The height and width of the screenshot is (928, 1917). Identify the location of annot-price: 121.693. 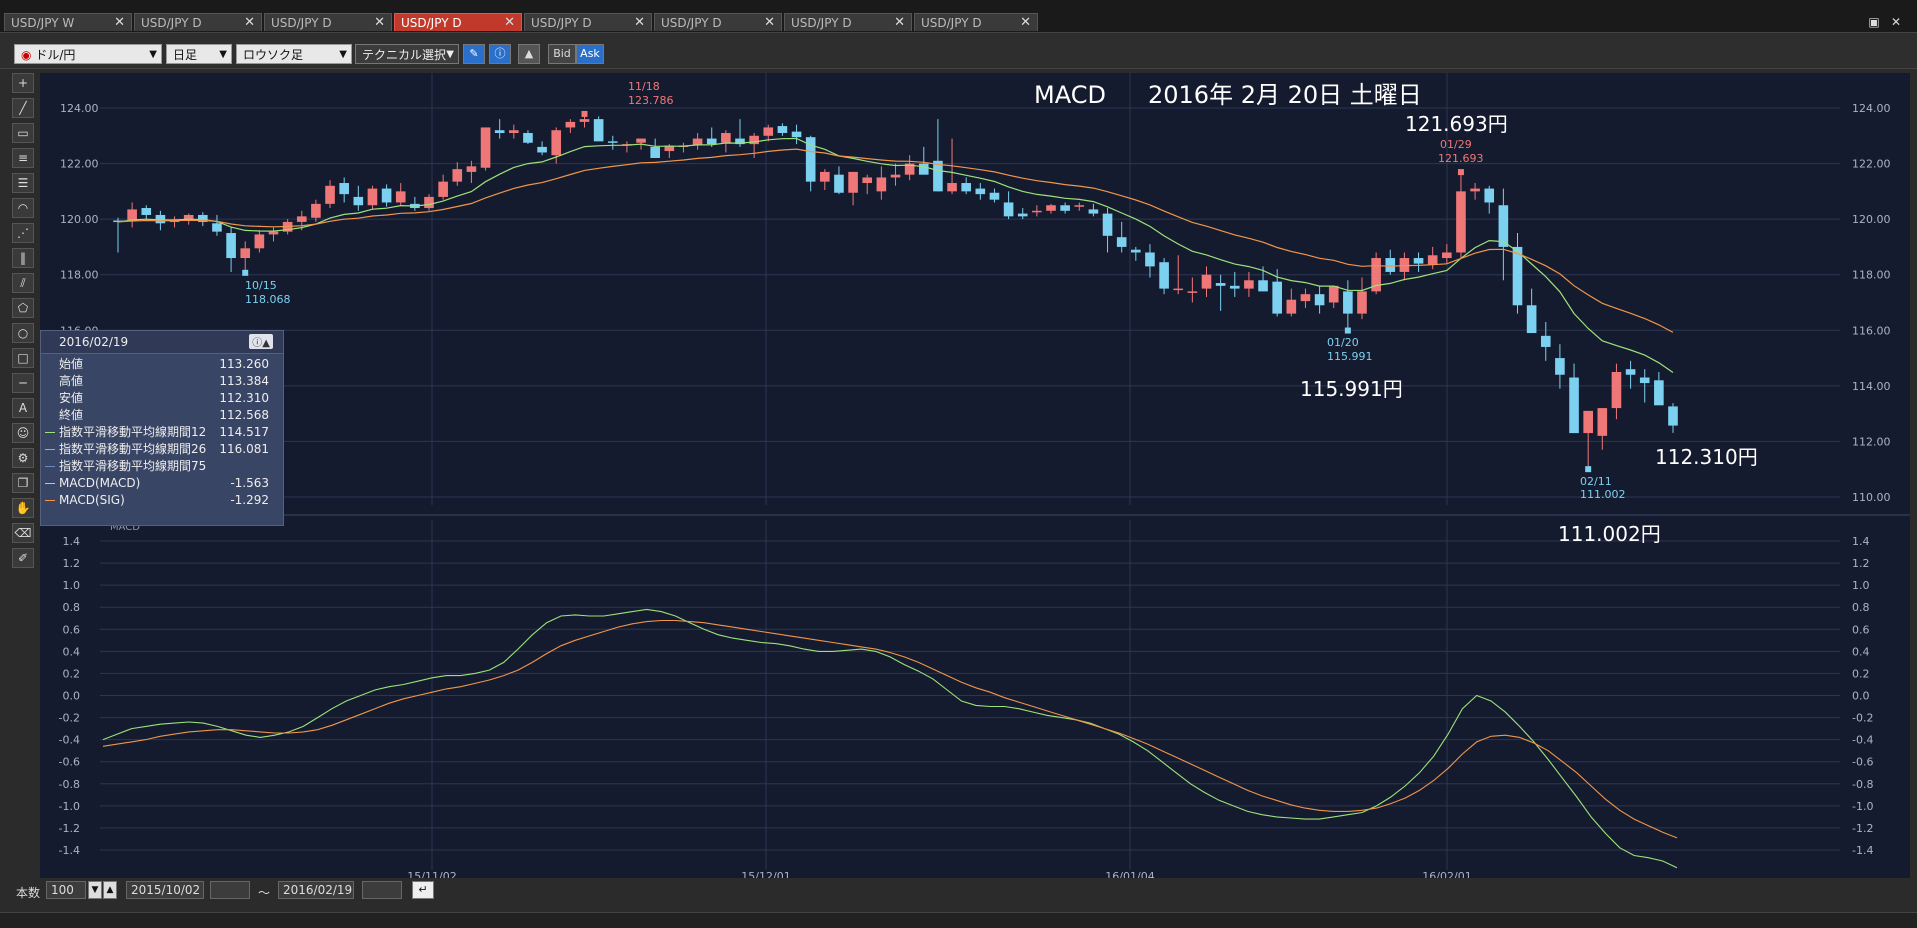
(1461, 158).